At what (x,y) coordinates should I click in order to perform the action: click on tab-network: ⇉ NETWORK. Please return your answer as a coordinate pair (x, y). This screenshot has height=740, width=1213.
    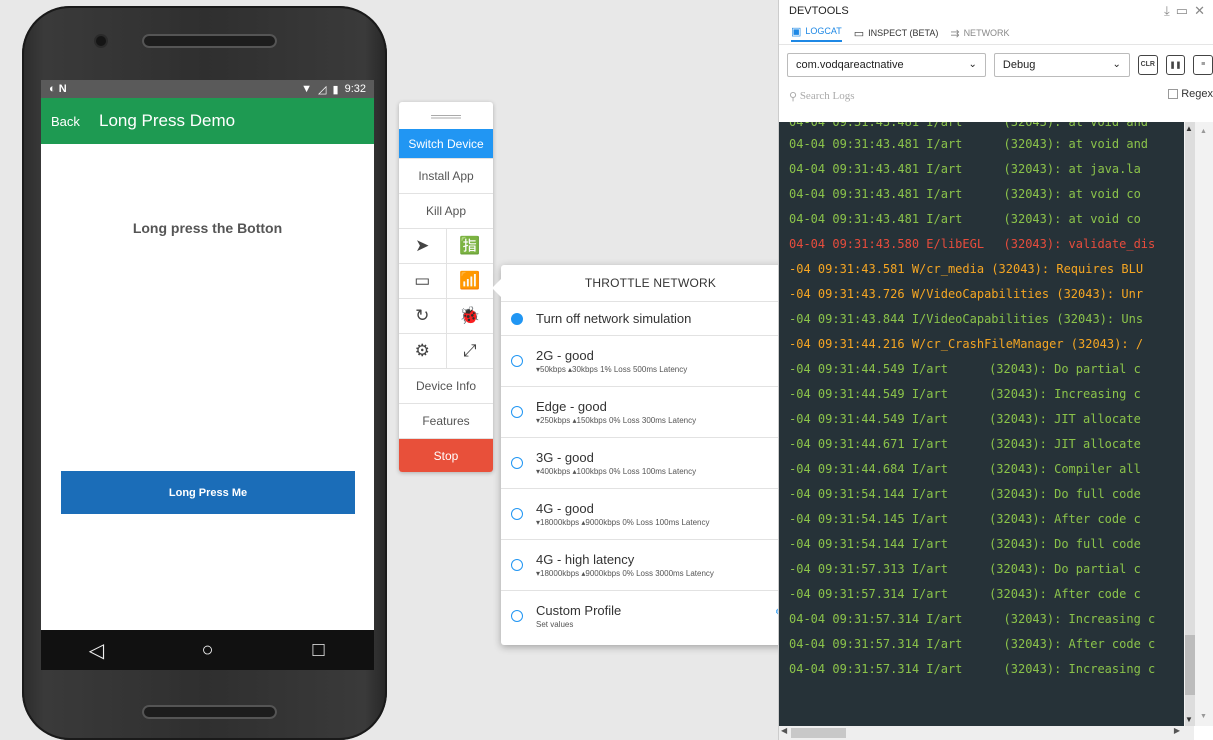
    Looking at the image, I should click on (979, 33).